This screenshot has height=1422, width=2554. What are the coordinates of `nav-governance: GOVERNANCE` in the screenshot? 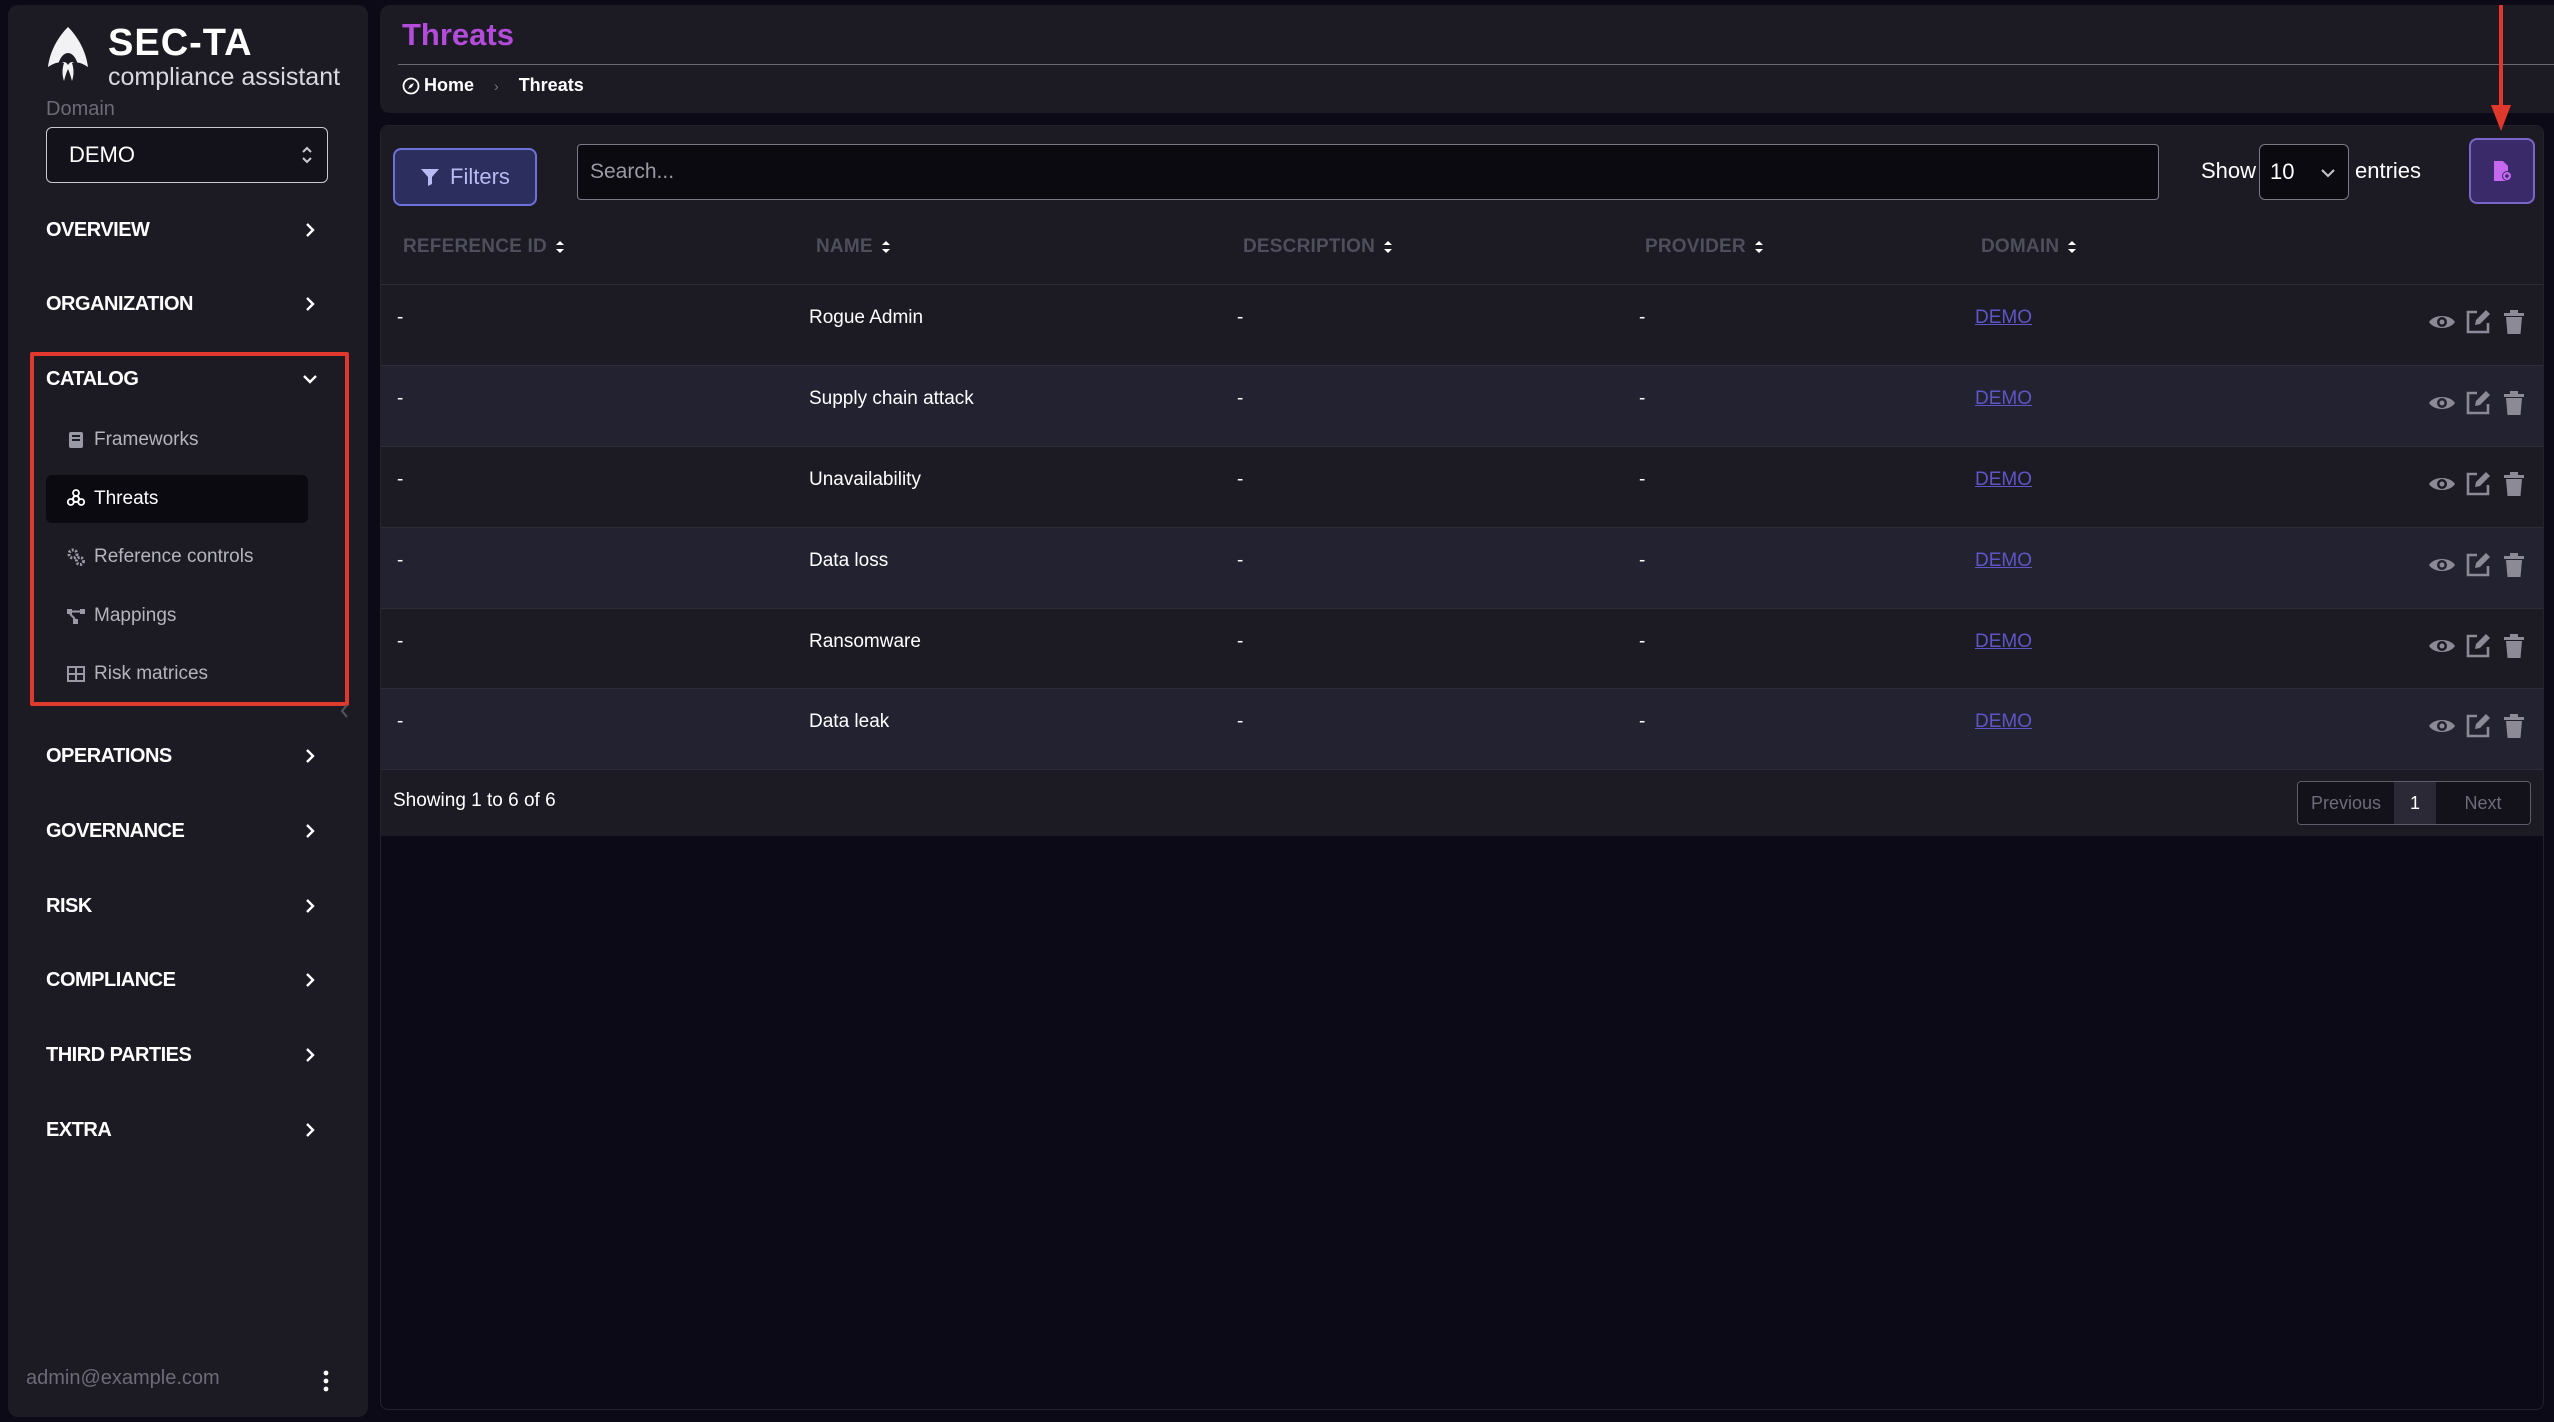 It's located at (182, 831).